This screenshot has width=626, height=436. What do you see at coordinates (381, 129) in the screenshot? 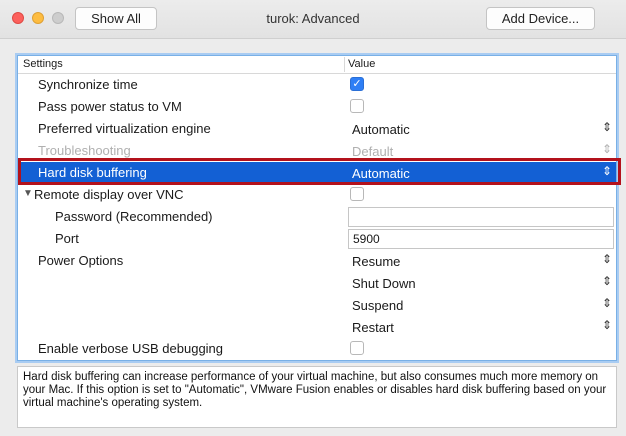
I see `virtualization-engine-select: Automatic` at bounding box center [381, 129].